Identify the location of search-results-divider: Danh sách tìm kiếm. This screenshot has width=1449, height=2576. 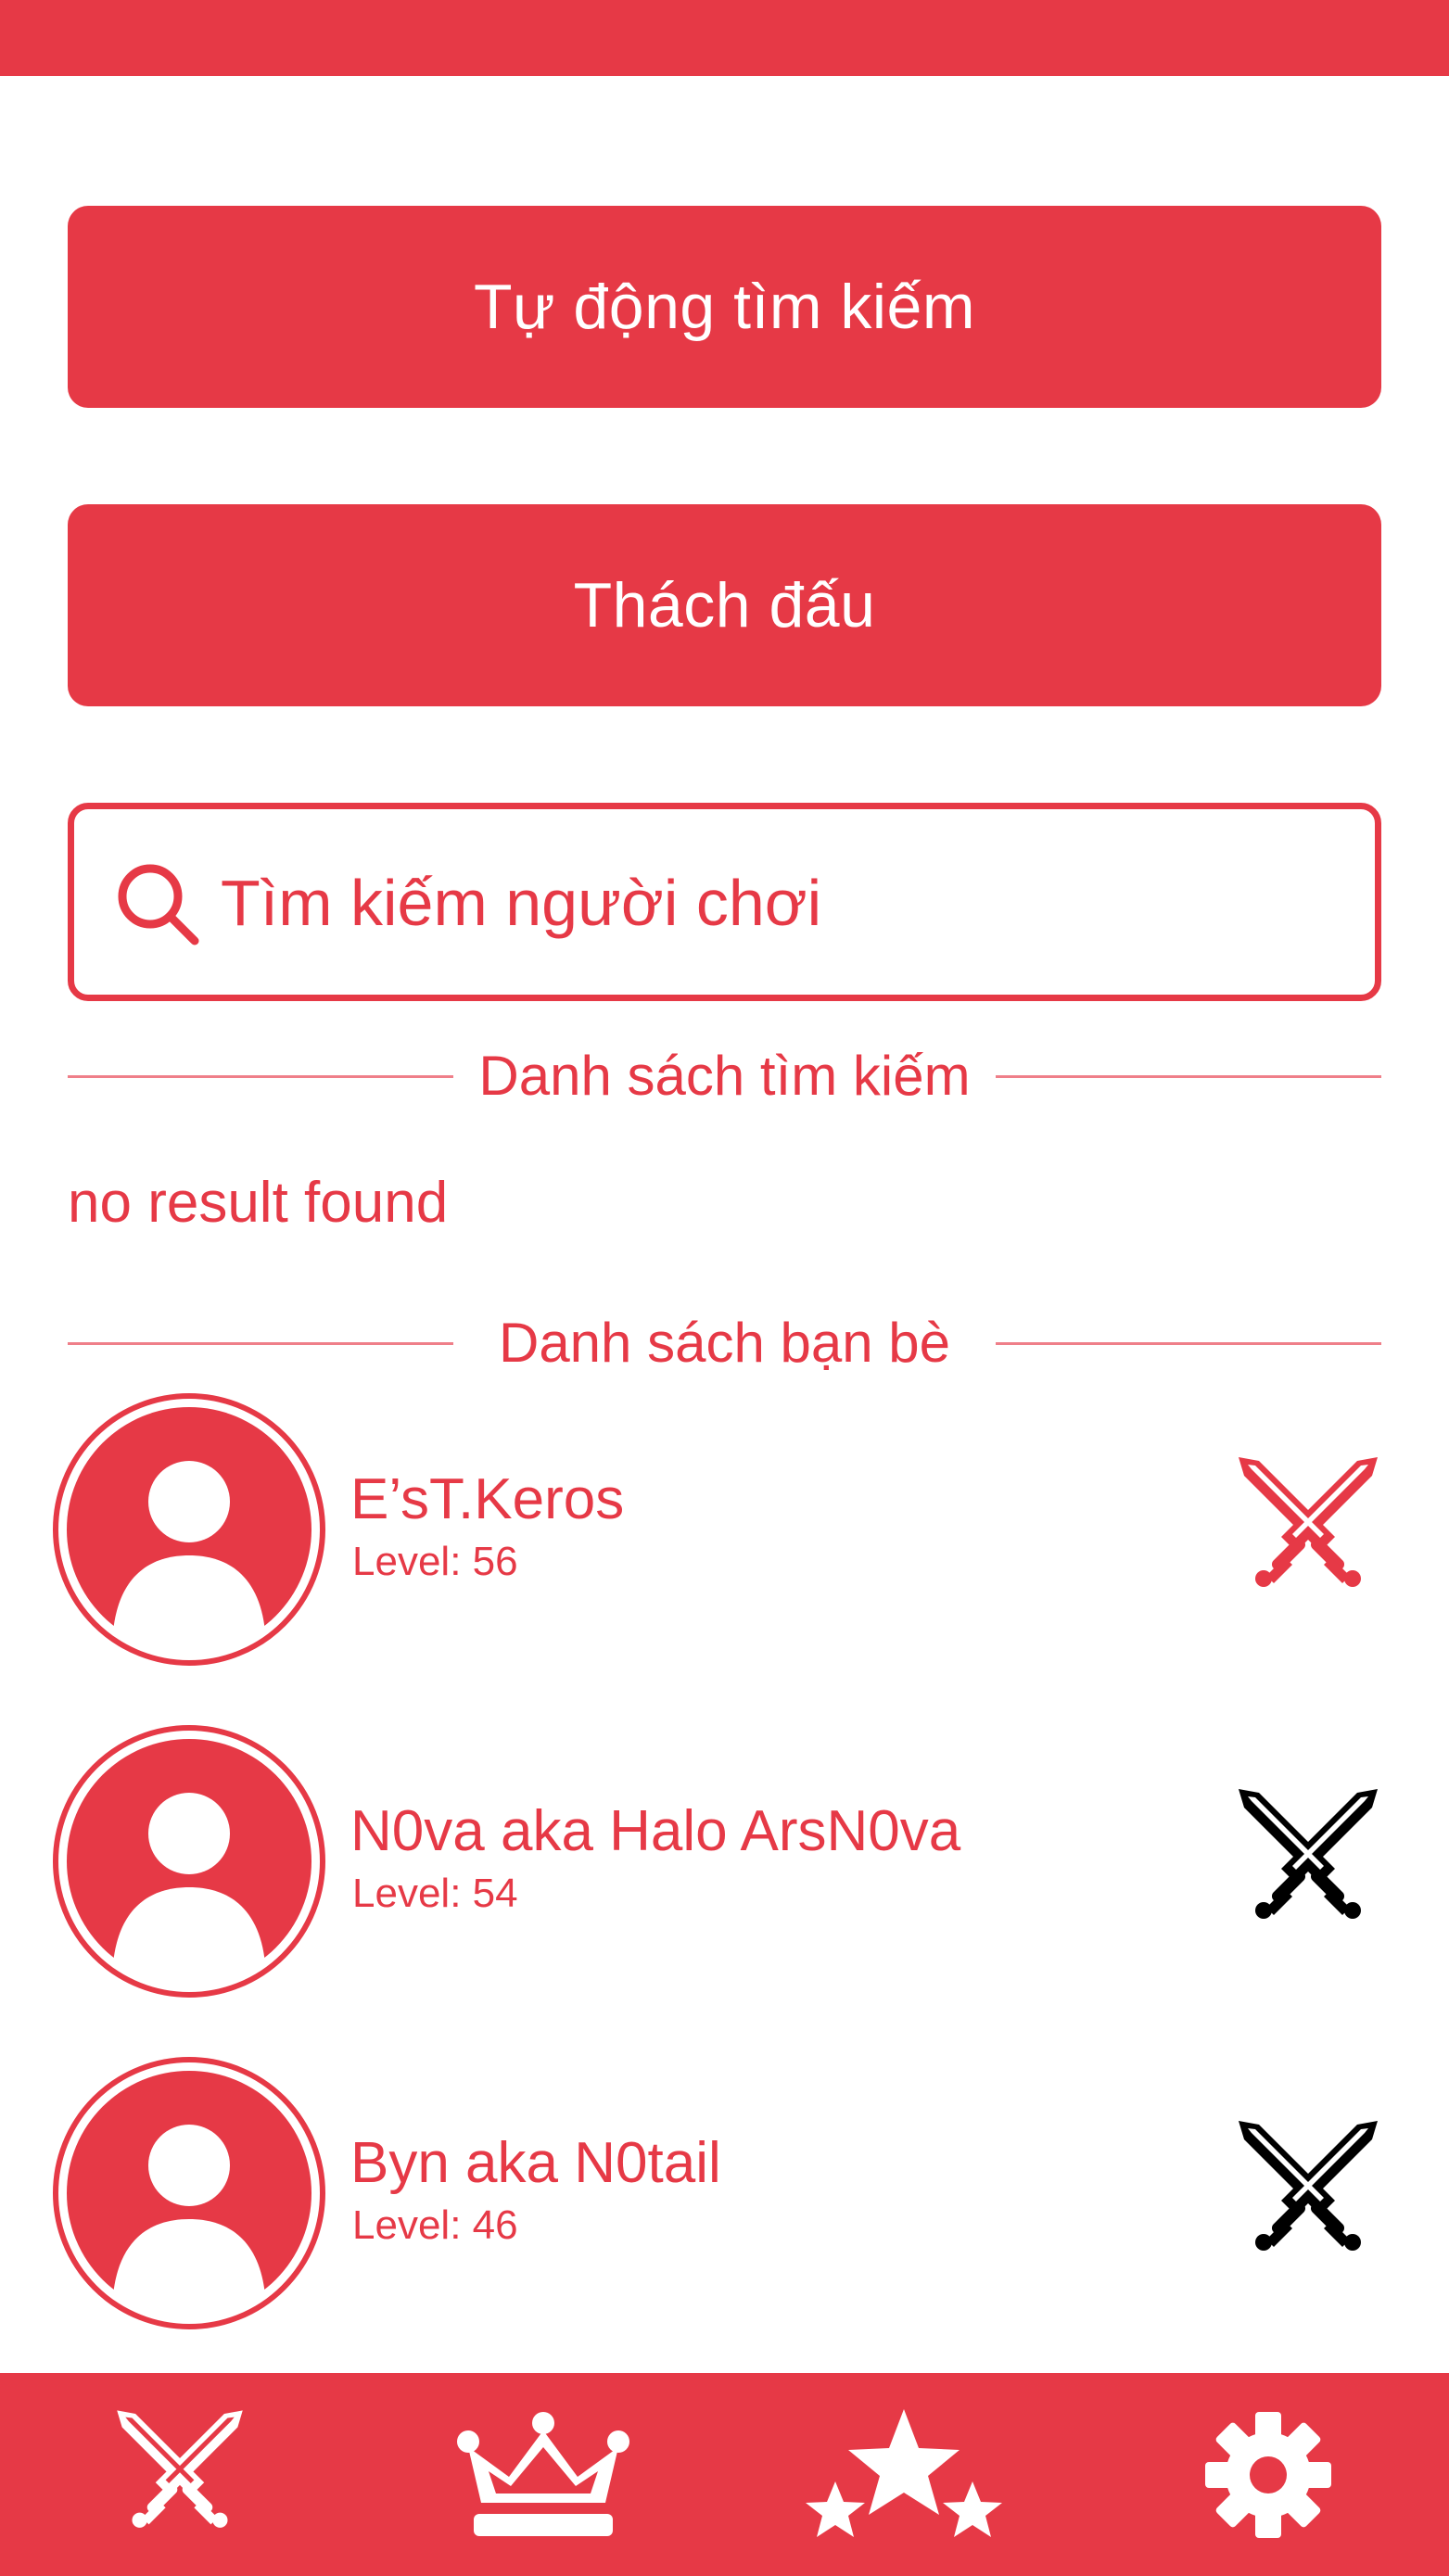
(724, 1075).